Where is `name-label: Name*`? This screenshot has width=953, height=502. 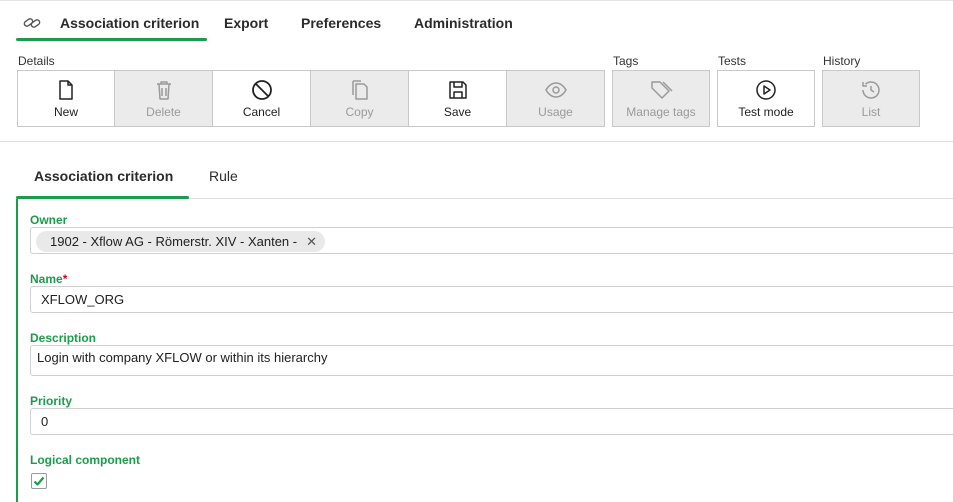 name-label: Name* is located at coordinates (48, 279).